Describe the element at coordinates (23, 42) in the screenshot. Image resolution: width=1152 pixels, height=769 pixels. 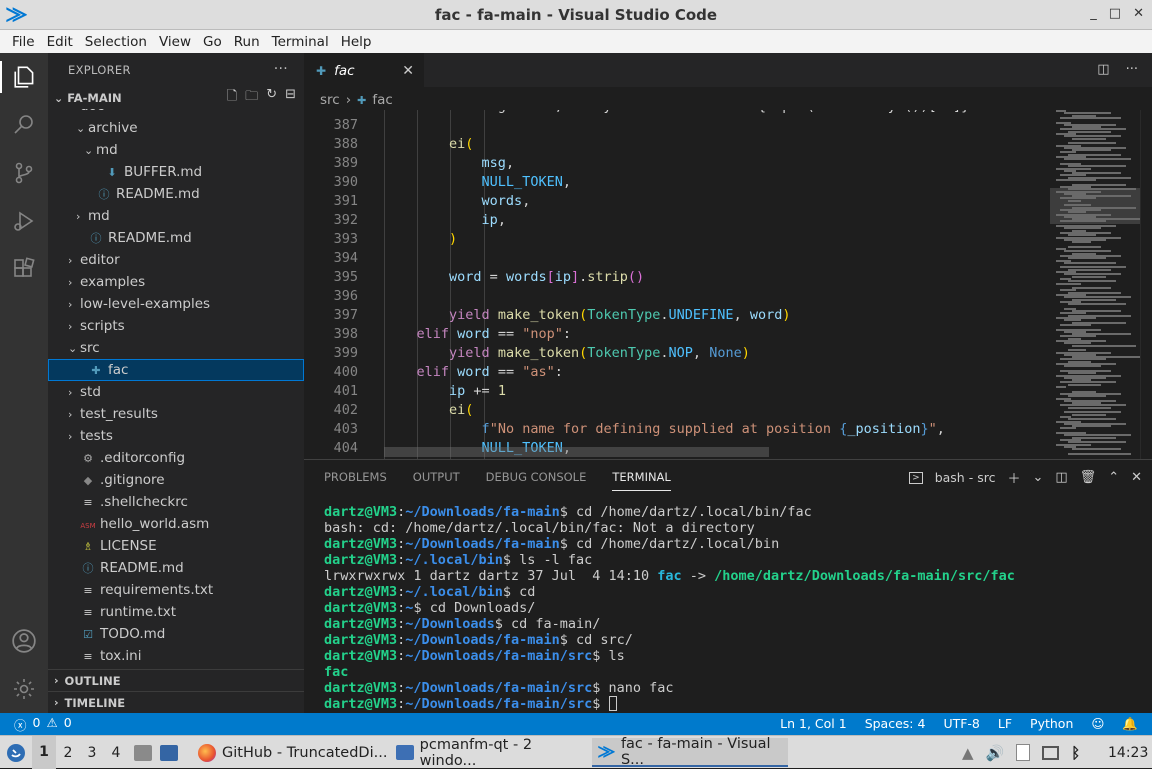
I see `menu-file: File` at that location.